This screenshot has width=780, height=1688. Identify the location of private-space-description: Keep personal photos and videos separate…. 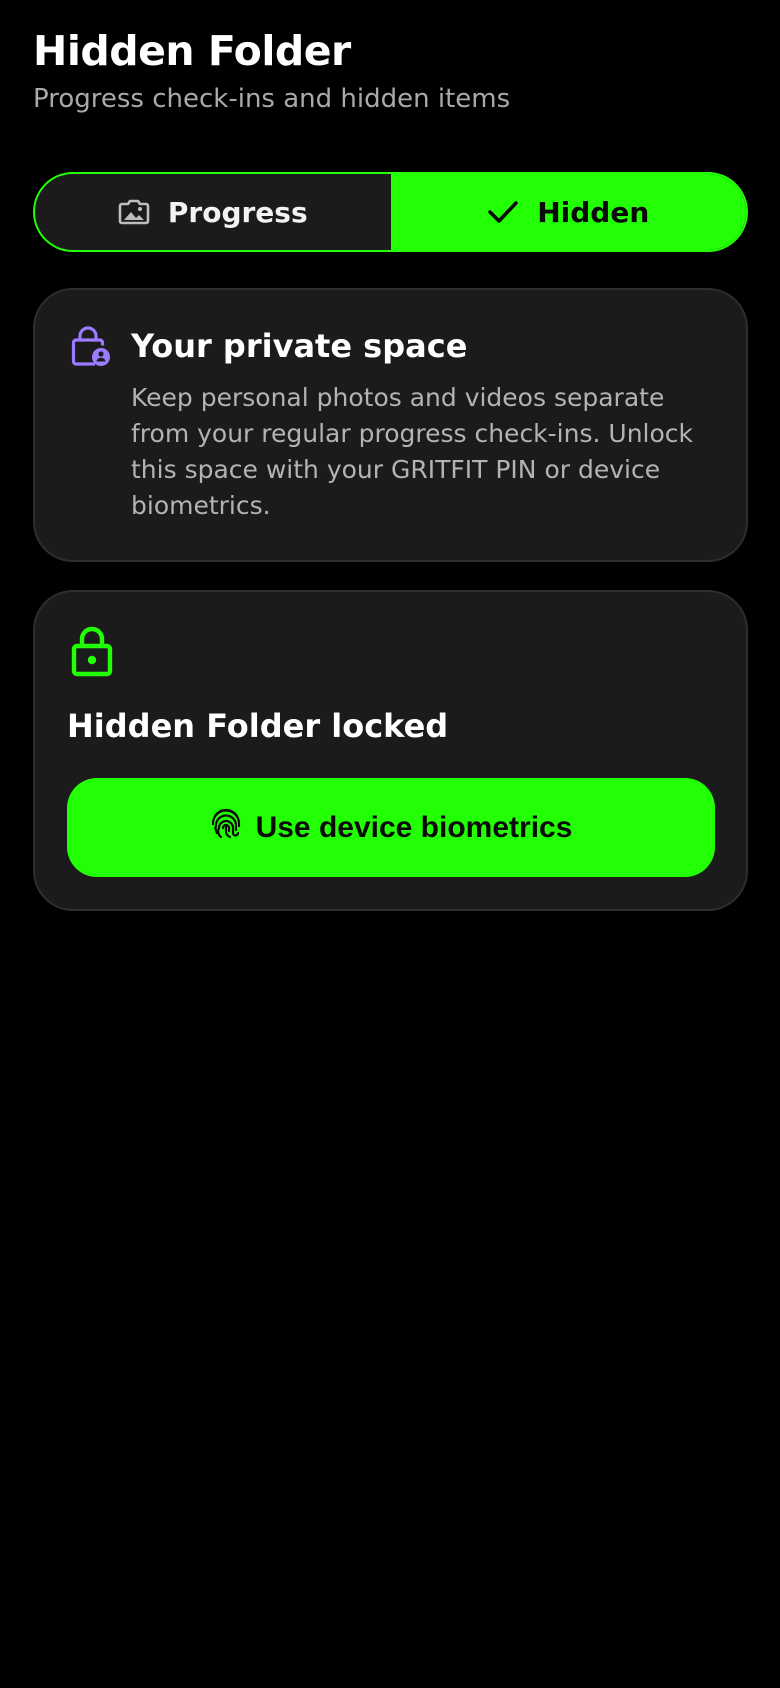
(412, 451).